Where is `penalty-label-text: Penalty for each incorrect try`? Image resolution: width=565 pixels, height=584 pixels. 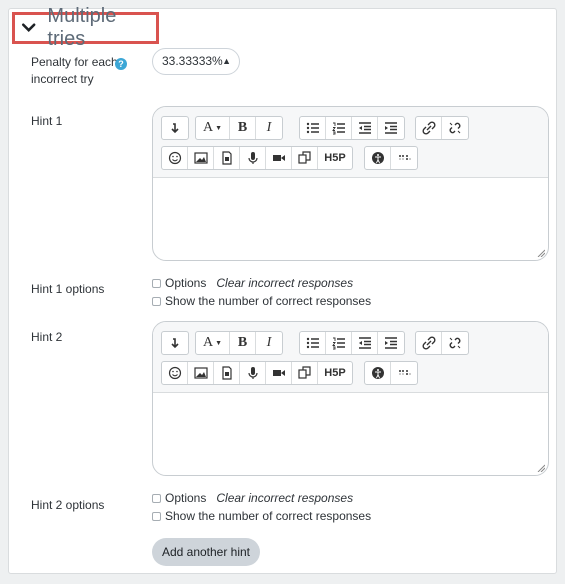 penalty-label-text: Penalty for each incorrect try is located at coordinates (74, 70).